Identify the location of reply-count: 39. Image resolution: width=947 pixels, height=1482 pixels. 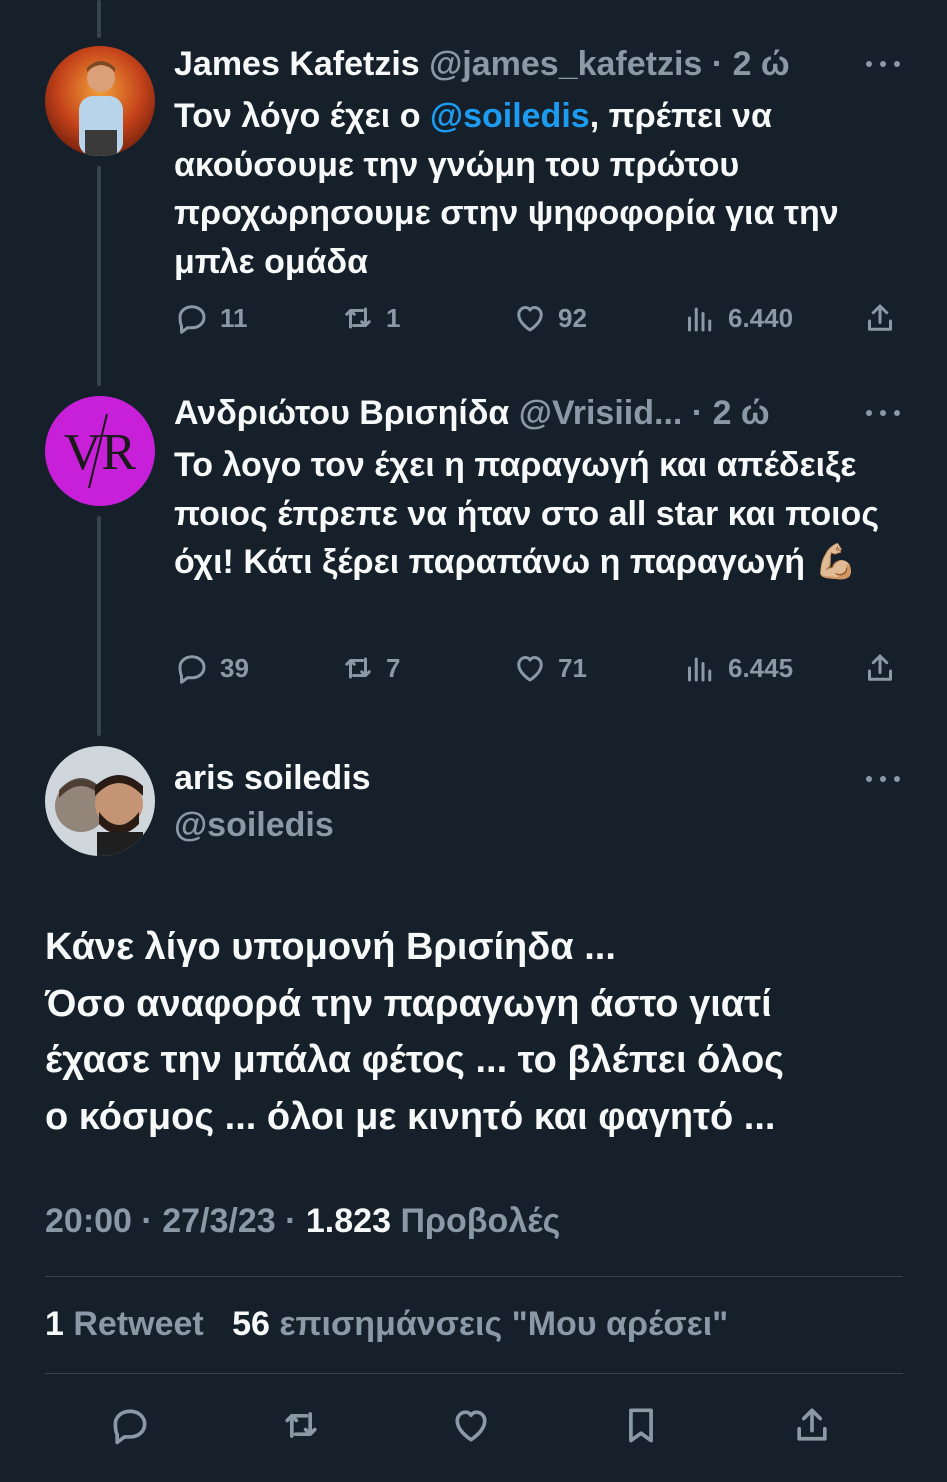
(234, 667).